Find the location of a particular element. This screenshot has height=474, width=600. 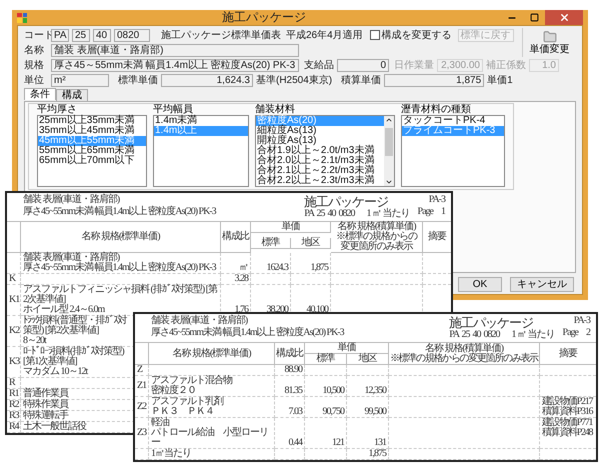

remark-text: 建設物価P217 is located at coordinates (568, 402).